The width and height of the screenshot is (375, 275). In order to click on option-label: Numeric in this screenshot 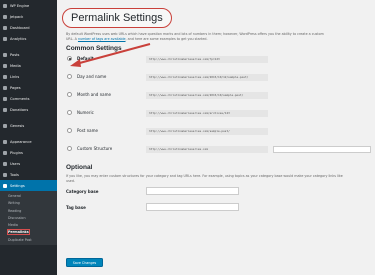, I will do `click(85, 112)`.